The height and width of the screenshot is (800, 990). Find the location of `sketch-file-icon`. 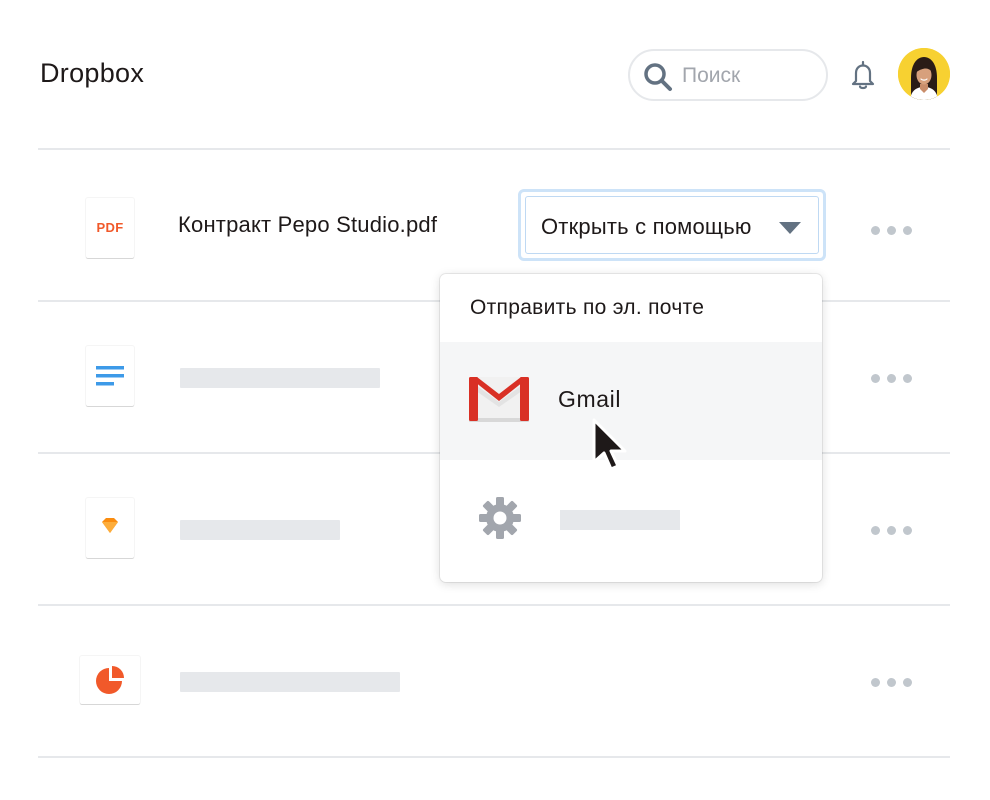

sketch-file-icon is located at coordinates (110, 528).